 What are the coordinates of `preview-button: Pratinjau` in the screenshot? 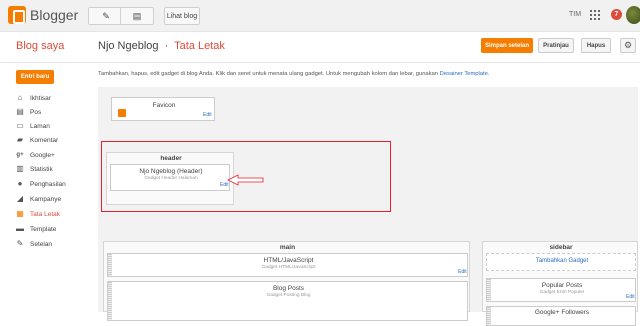 It's located at (556, 45).